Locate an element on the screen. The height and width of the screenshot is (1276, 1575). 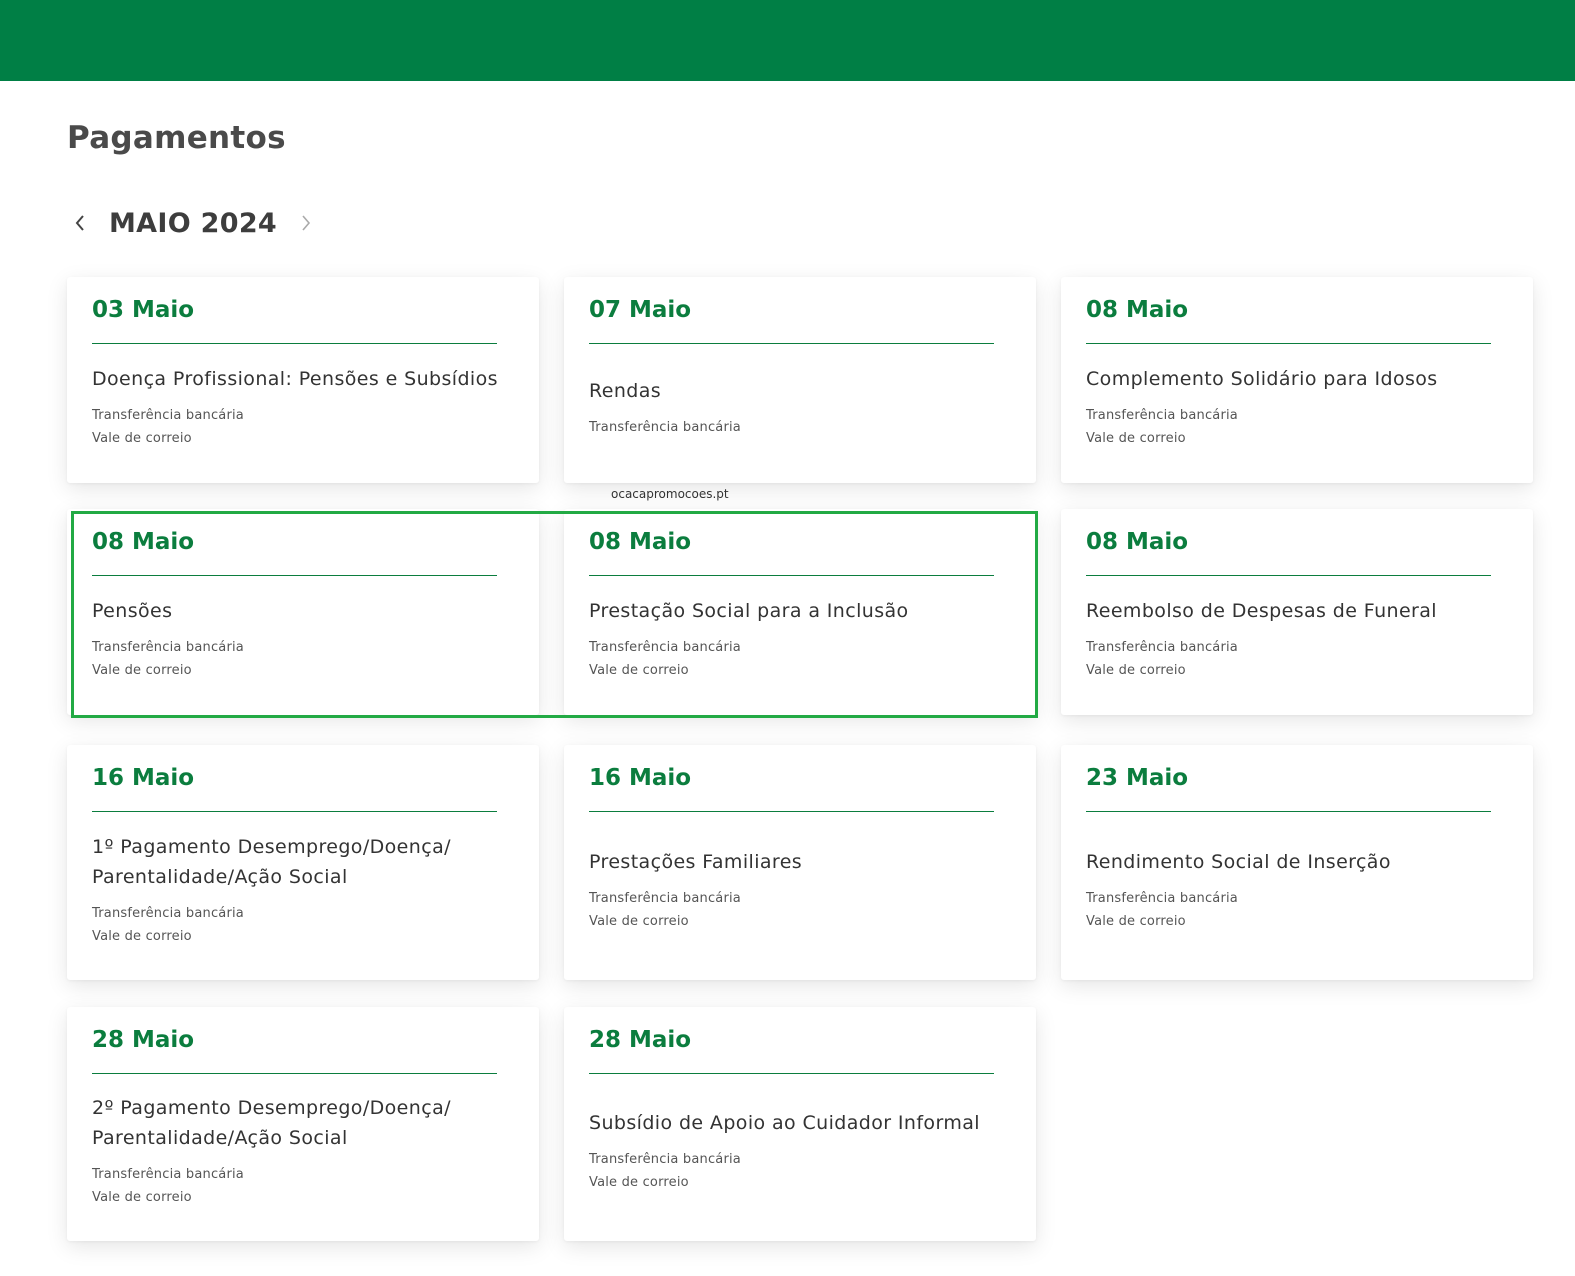
chevron-right-icon is located at coordinates (306, 223).